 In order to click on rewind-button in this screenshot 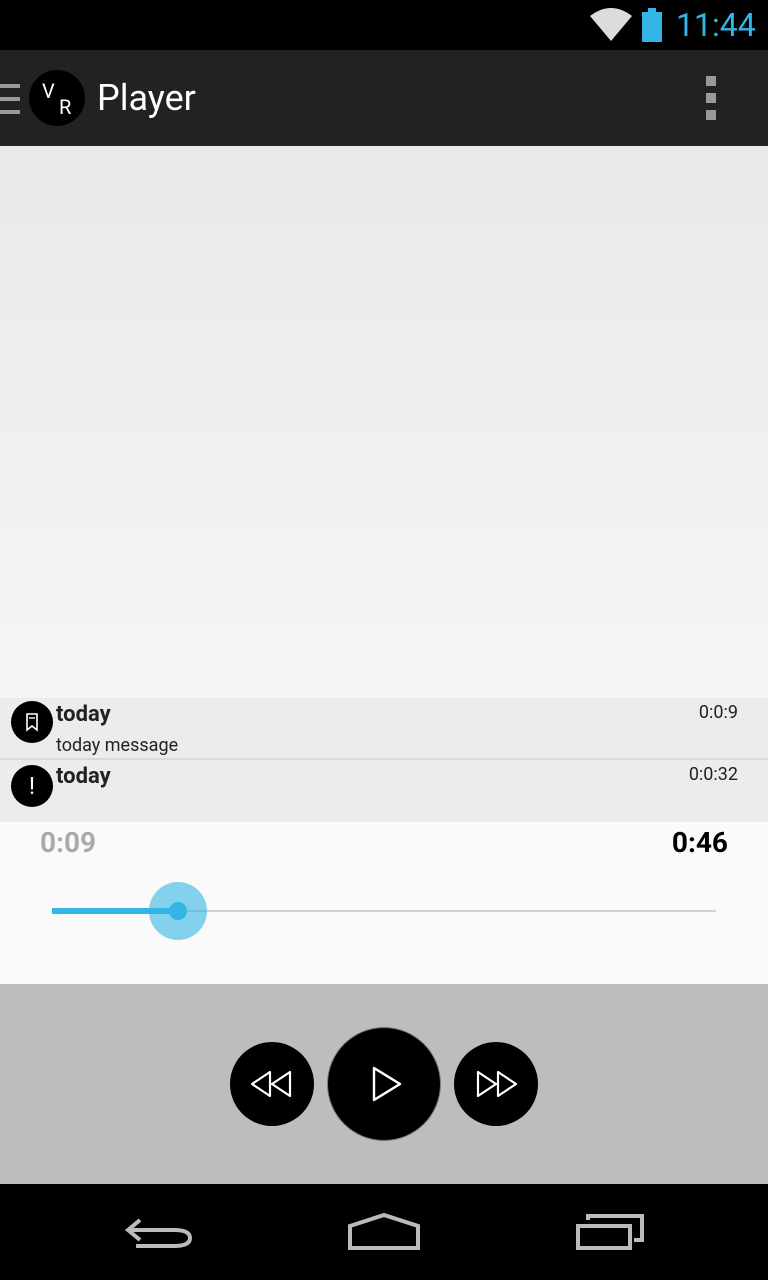, I will do `click(272, 1084)`.